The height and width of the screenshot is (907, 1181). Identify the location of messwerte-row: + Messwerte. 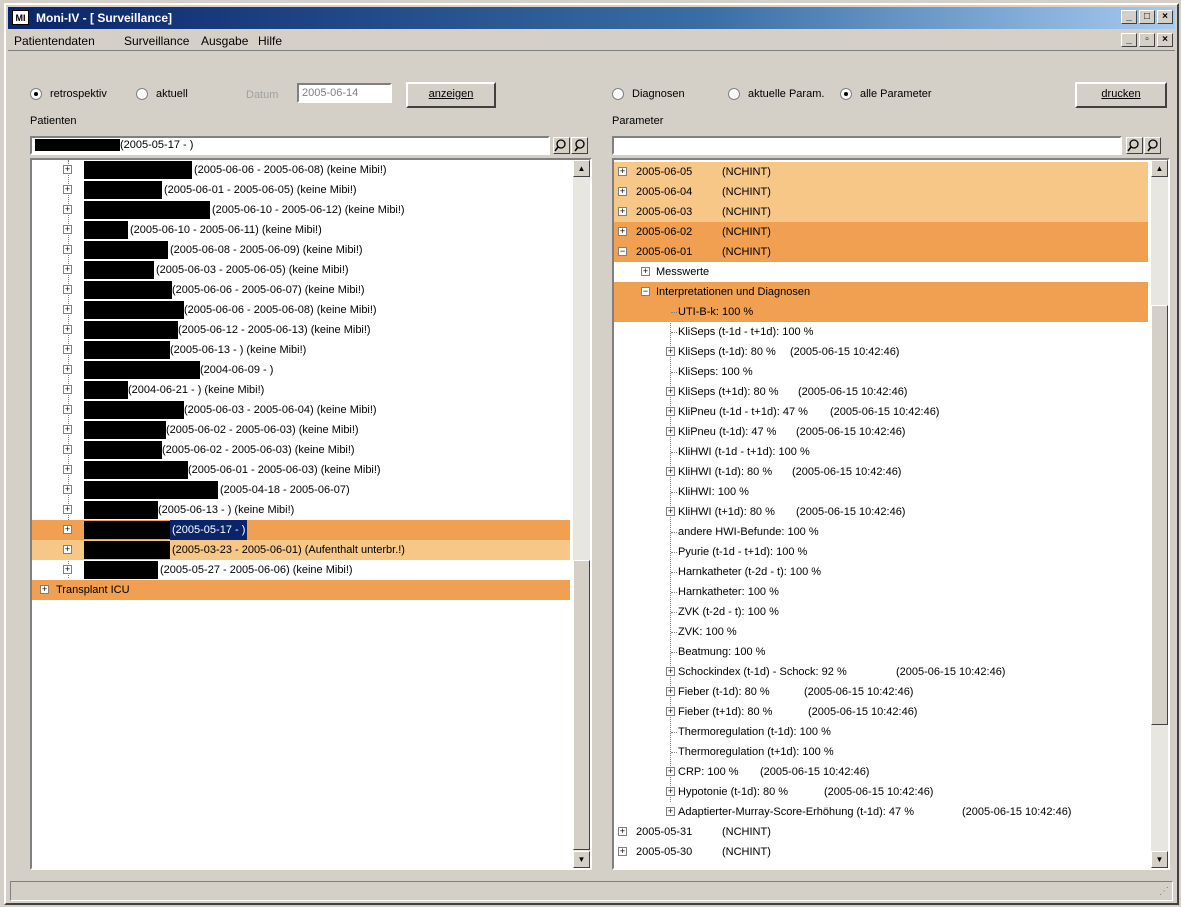
(881, 272).